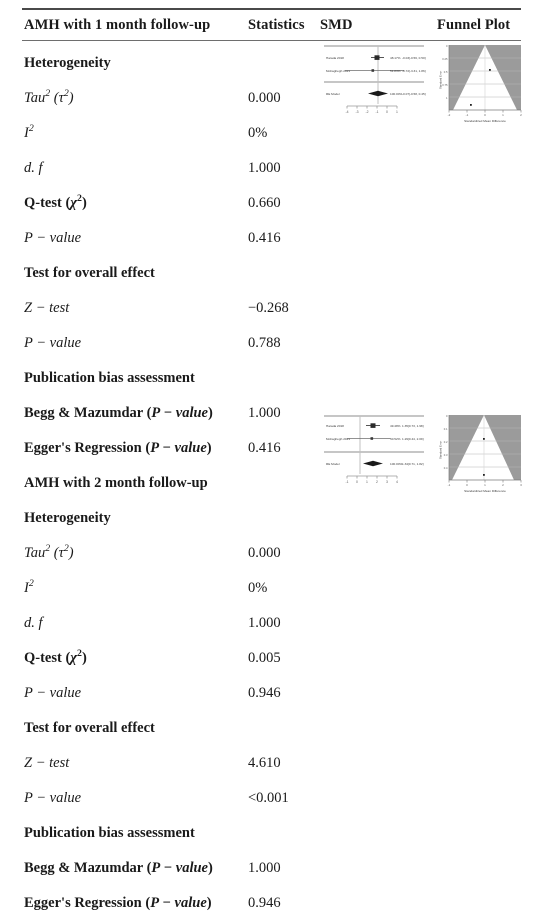 This screenshot has height=921, width=543. I want to click on row-value: 0.788, so click(264, 343).